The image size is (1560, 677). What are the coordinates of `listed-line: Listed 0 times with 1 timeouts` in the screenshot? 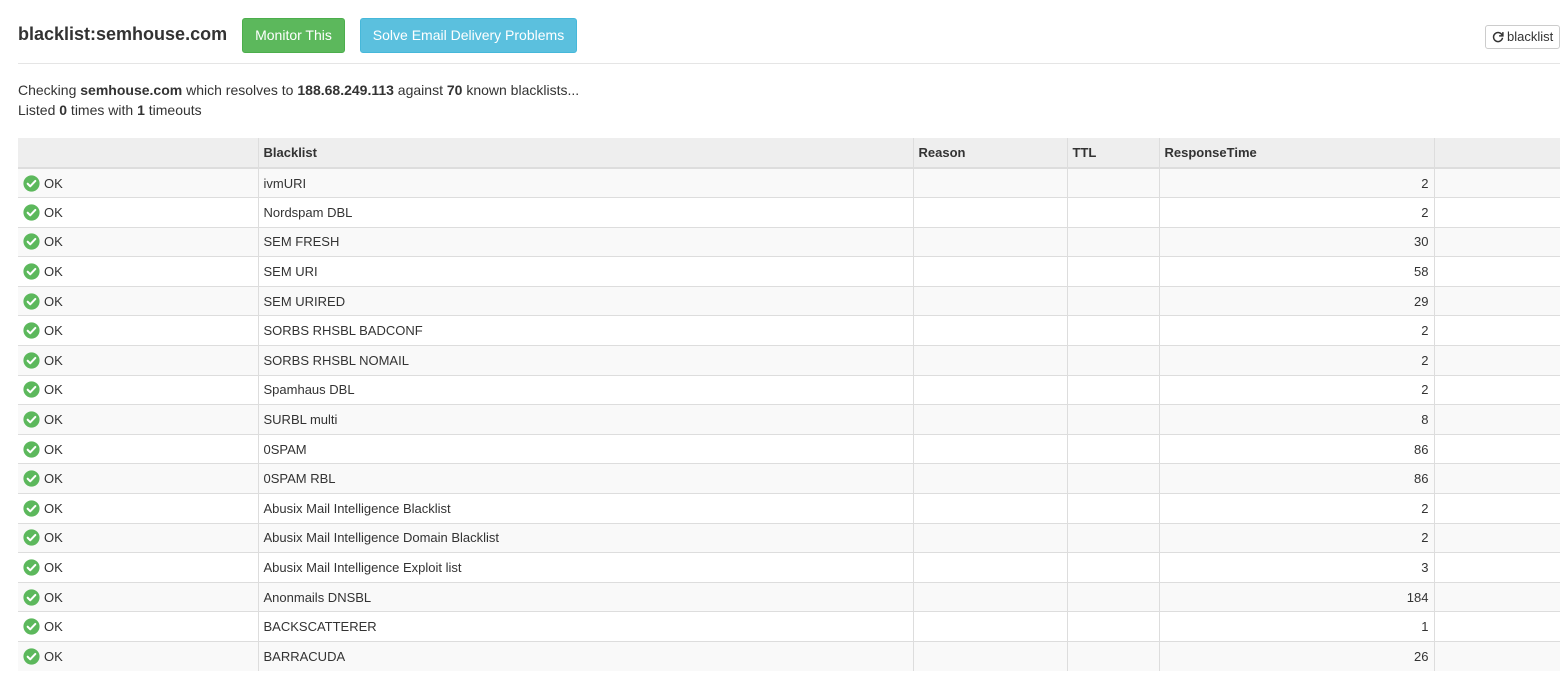 It's located at (298, 110).